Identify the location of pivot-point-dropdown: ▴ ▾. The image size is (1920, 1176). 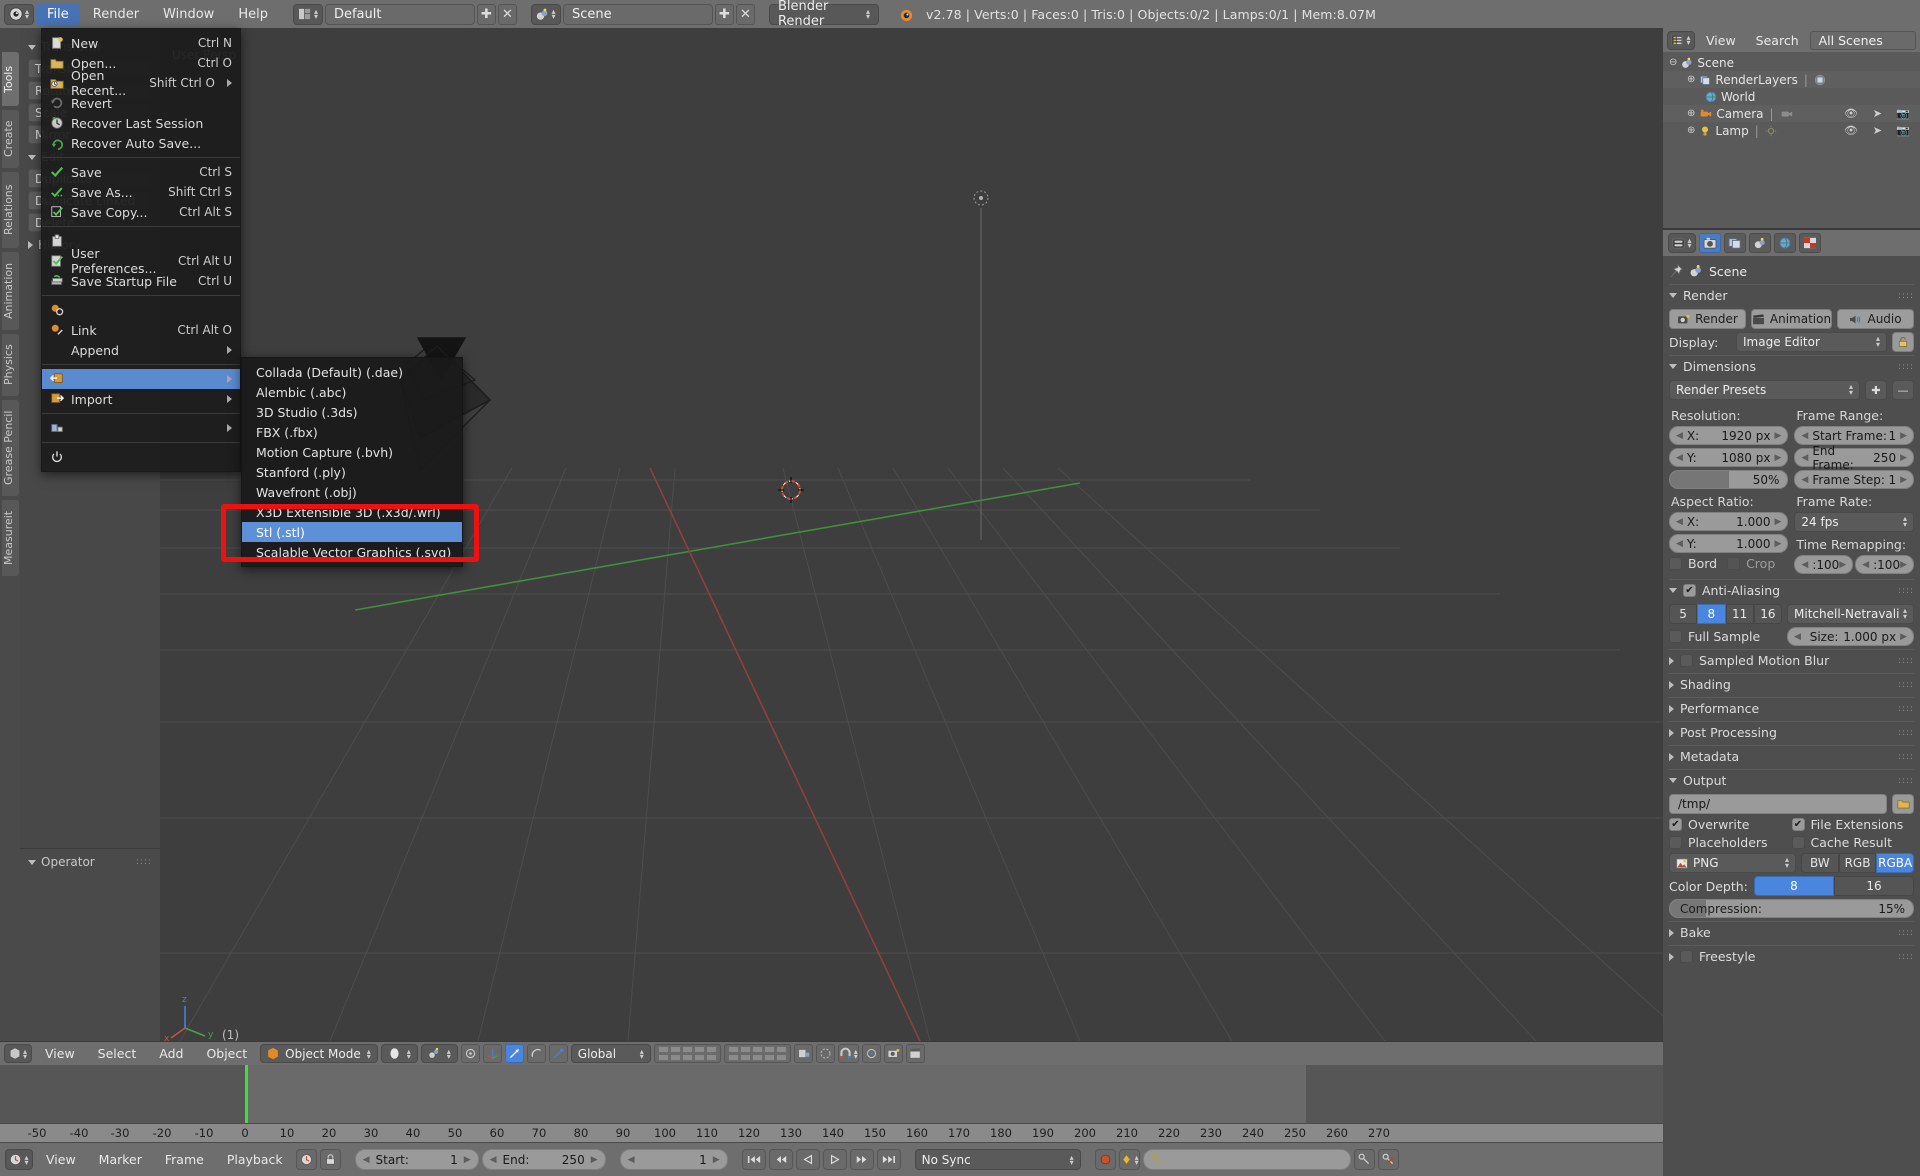
(439, 1053).